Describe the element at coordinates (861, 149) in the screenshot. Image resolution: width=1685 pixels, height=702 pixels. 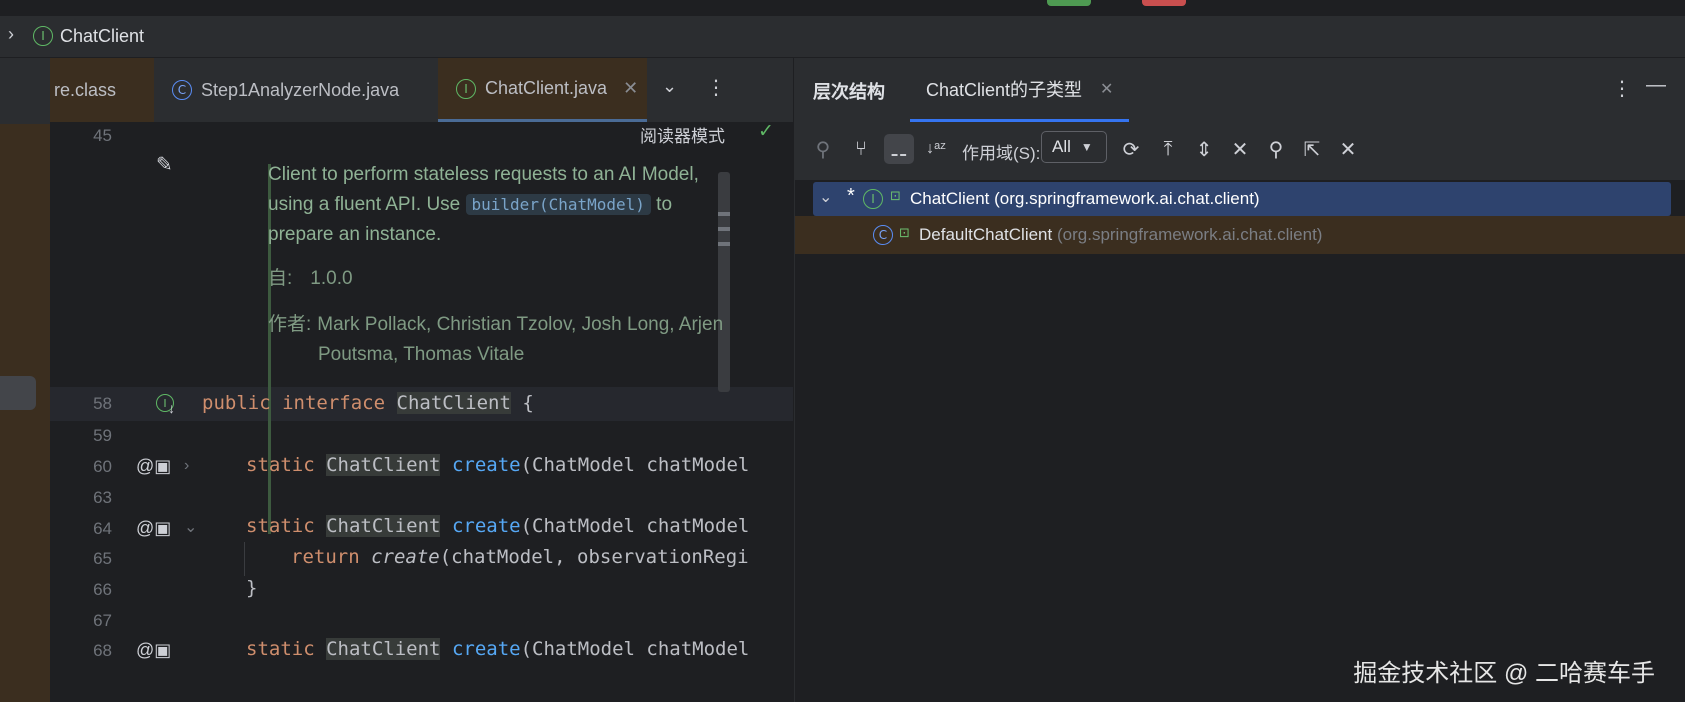
I see `supertypes-icon: ⑂` at that location.